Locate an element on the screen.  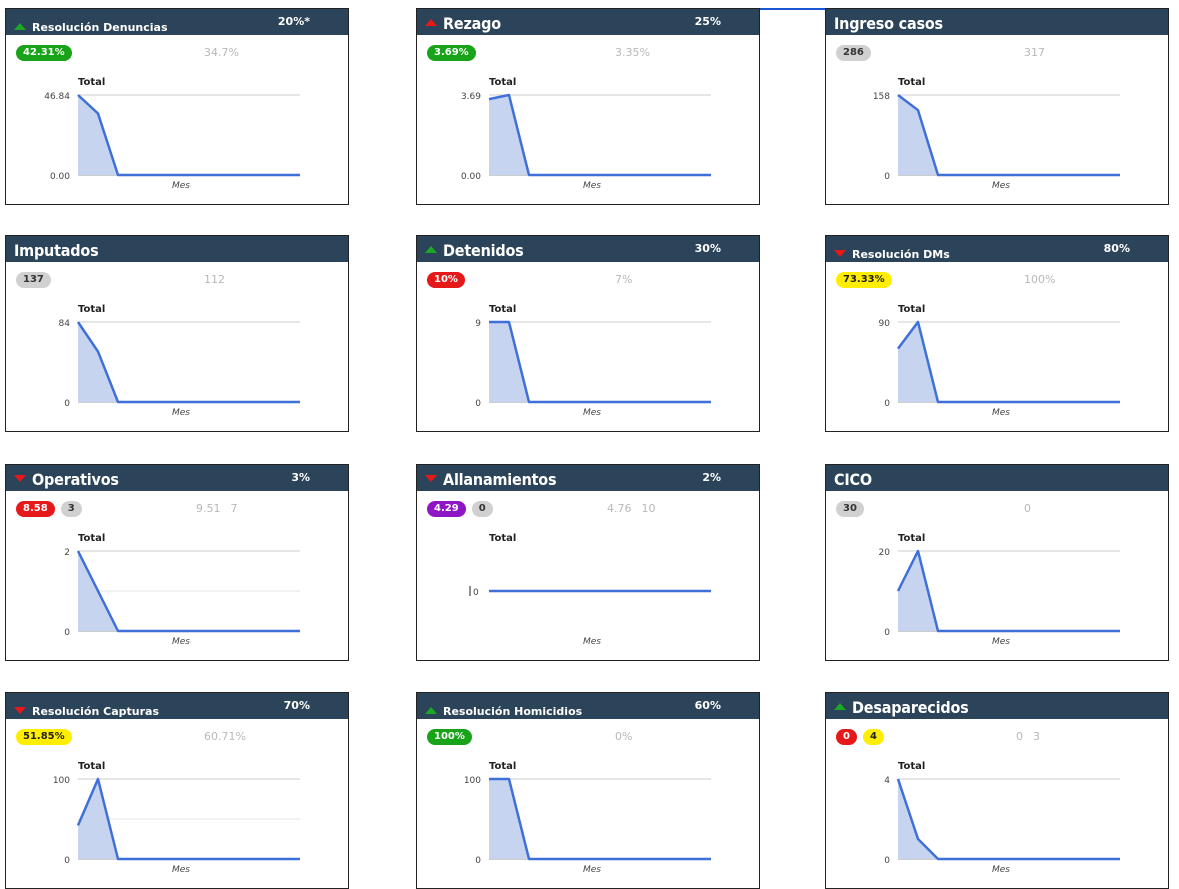
y-tick-label: 4 is located at coordinates (887, 781).